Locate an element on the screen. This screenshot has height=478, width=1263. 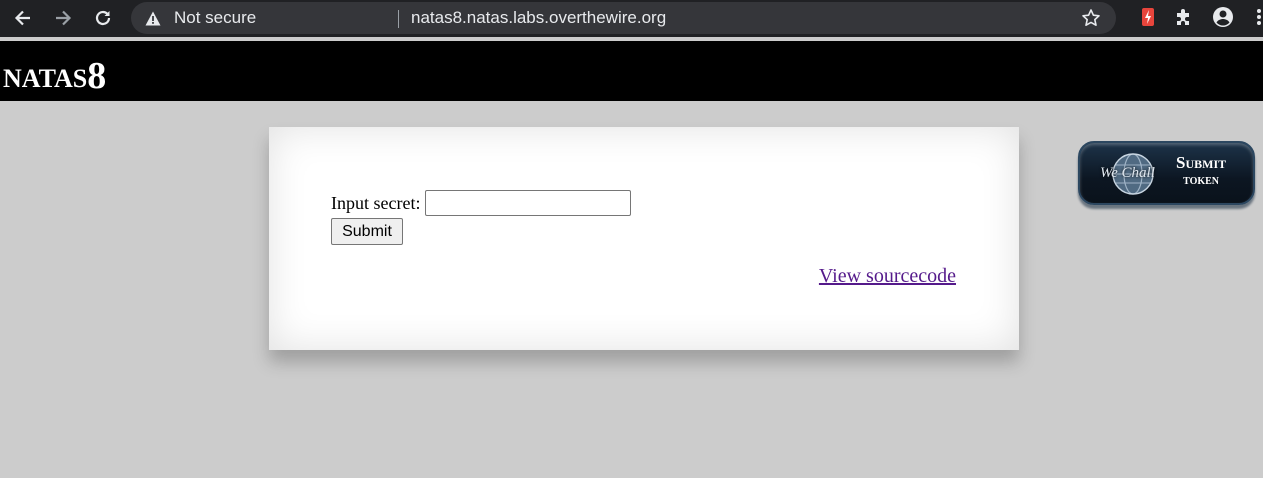
kebab-menu-icon is located at coordinates (1258, 17).